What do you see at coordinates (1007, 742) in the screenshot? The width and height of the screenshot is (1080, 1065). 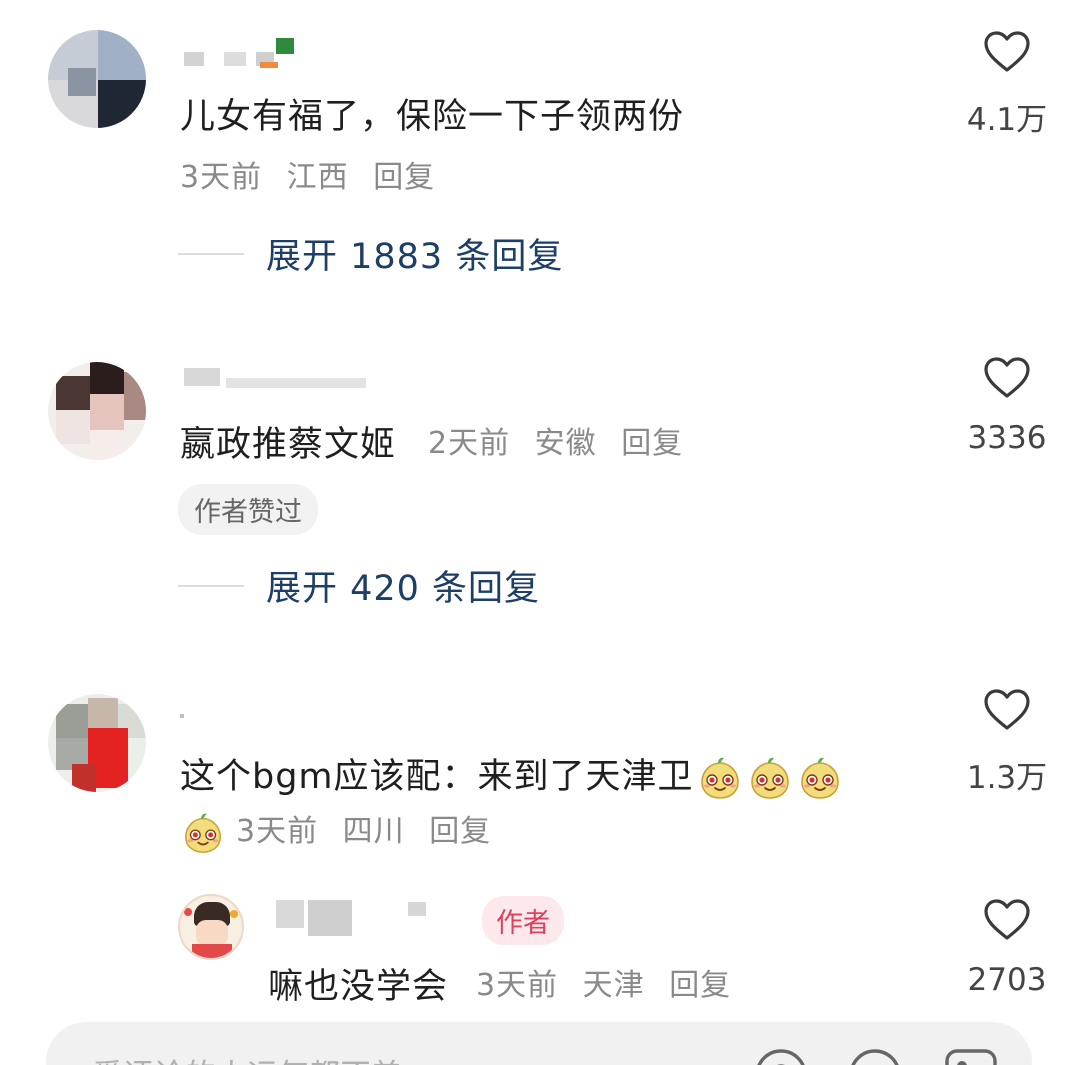 I see `like-button: 1.3万` at bounding box center [1007, 742].